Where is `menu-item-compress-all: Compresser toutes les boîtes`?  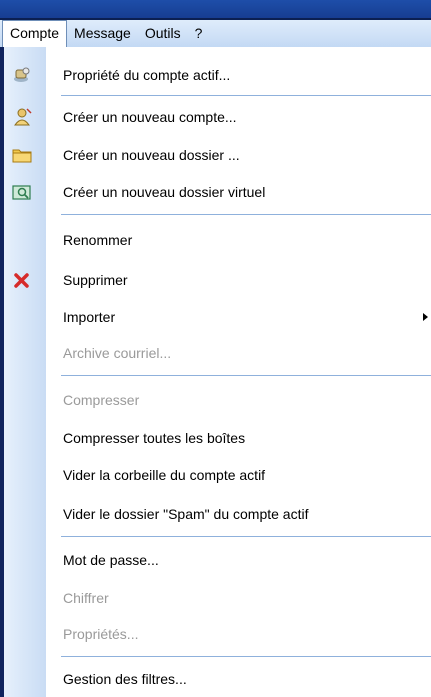 menu-item-compress-all: Compresser toutes les boîtes is located at coordinates (217, 438).